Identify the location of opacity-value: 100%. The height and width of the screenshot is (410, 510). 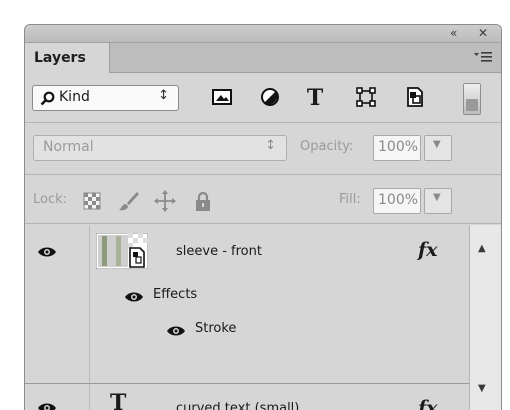
(398, 147).